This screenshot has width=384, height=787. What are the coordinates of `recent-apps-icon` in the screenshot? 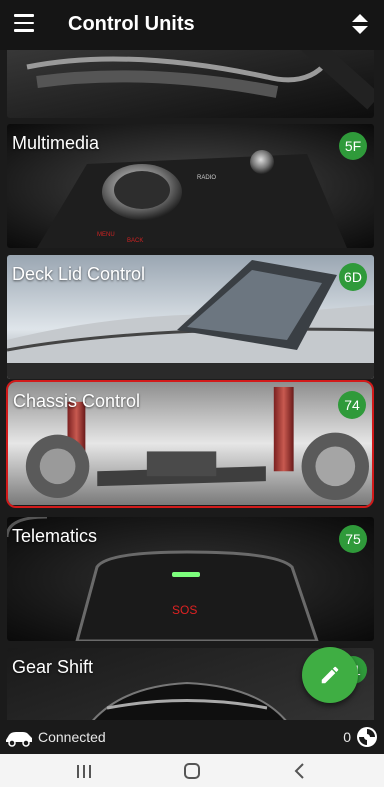 It's located at (84, 771).